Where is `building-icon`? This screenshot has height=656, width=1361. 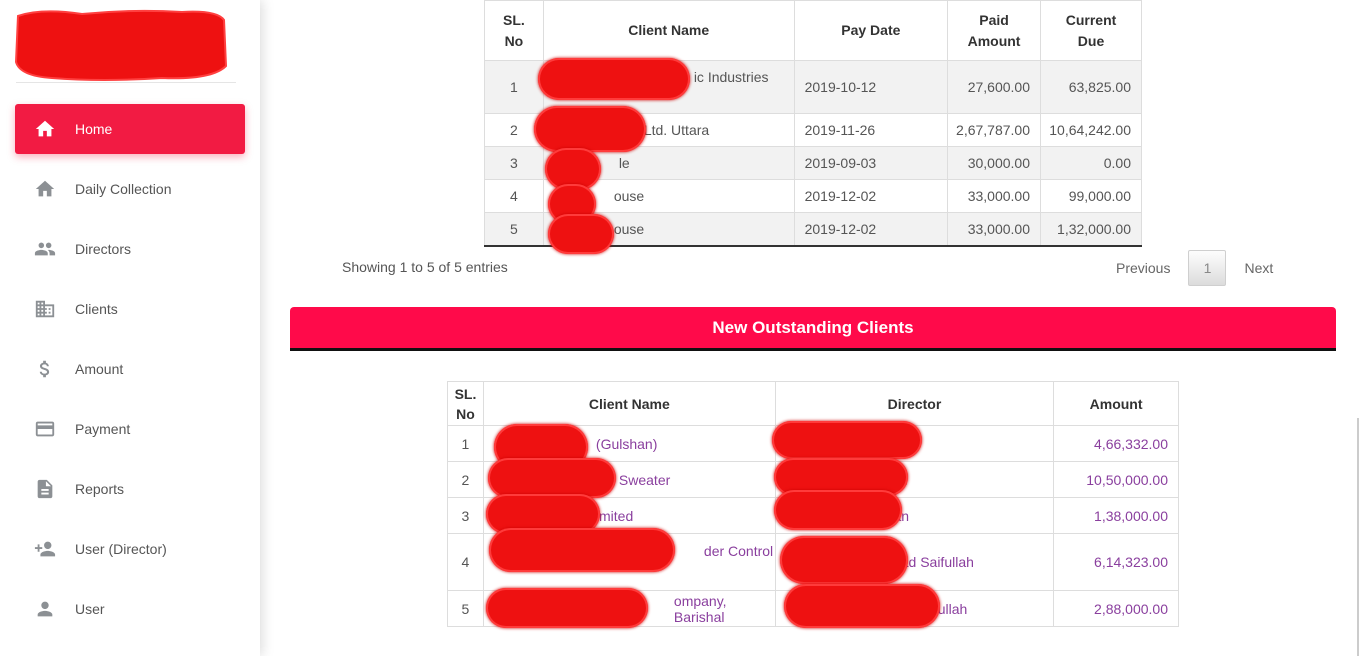
building-icon is located at coordinates (45, 309).